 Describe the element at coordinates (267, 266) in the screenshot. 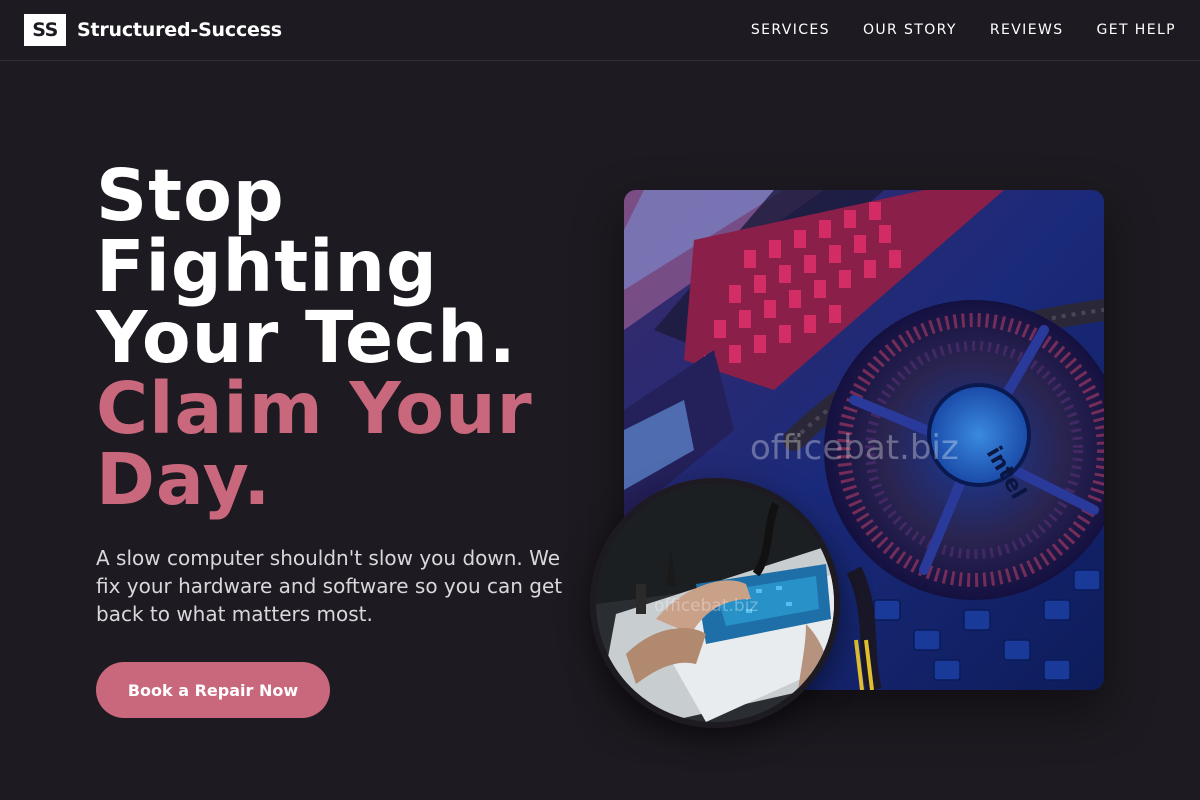

I see `headline-line: Fighting` at that location.